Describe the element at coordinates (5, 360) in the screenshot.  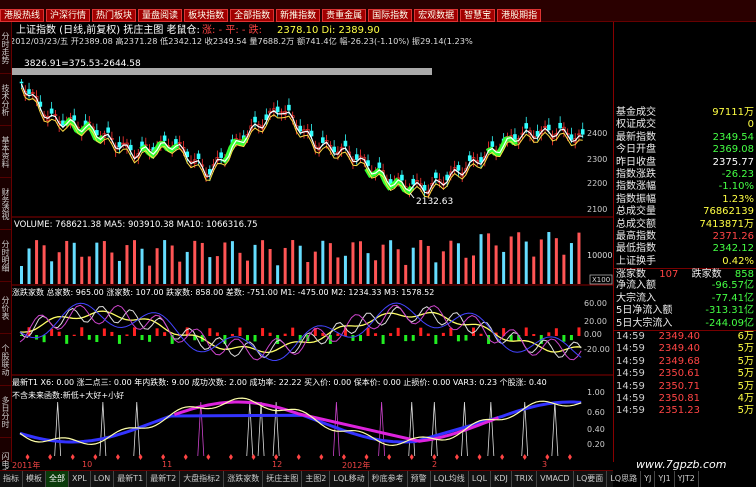
I see `left-tab: 个股联动` at that location.